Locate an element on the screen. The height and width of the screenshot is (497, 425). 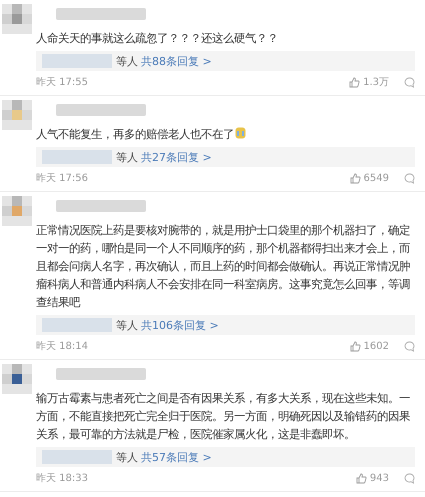
like-count: 1.3万 is located at coordinates (376, 82).